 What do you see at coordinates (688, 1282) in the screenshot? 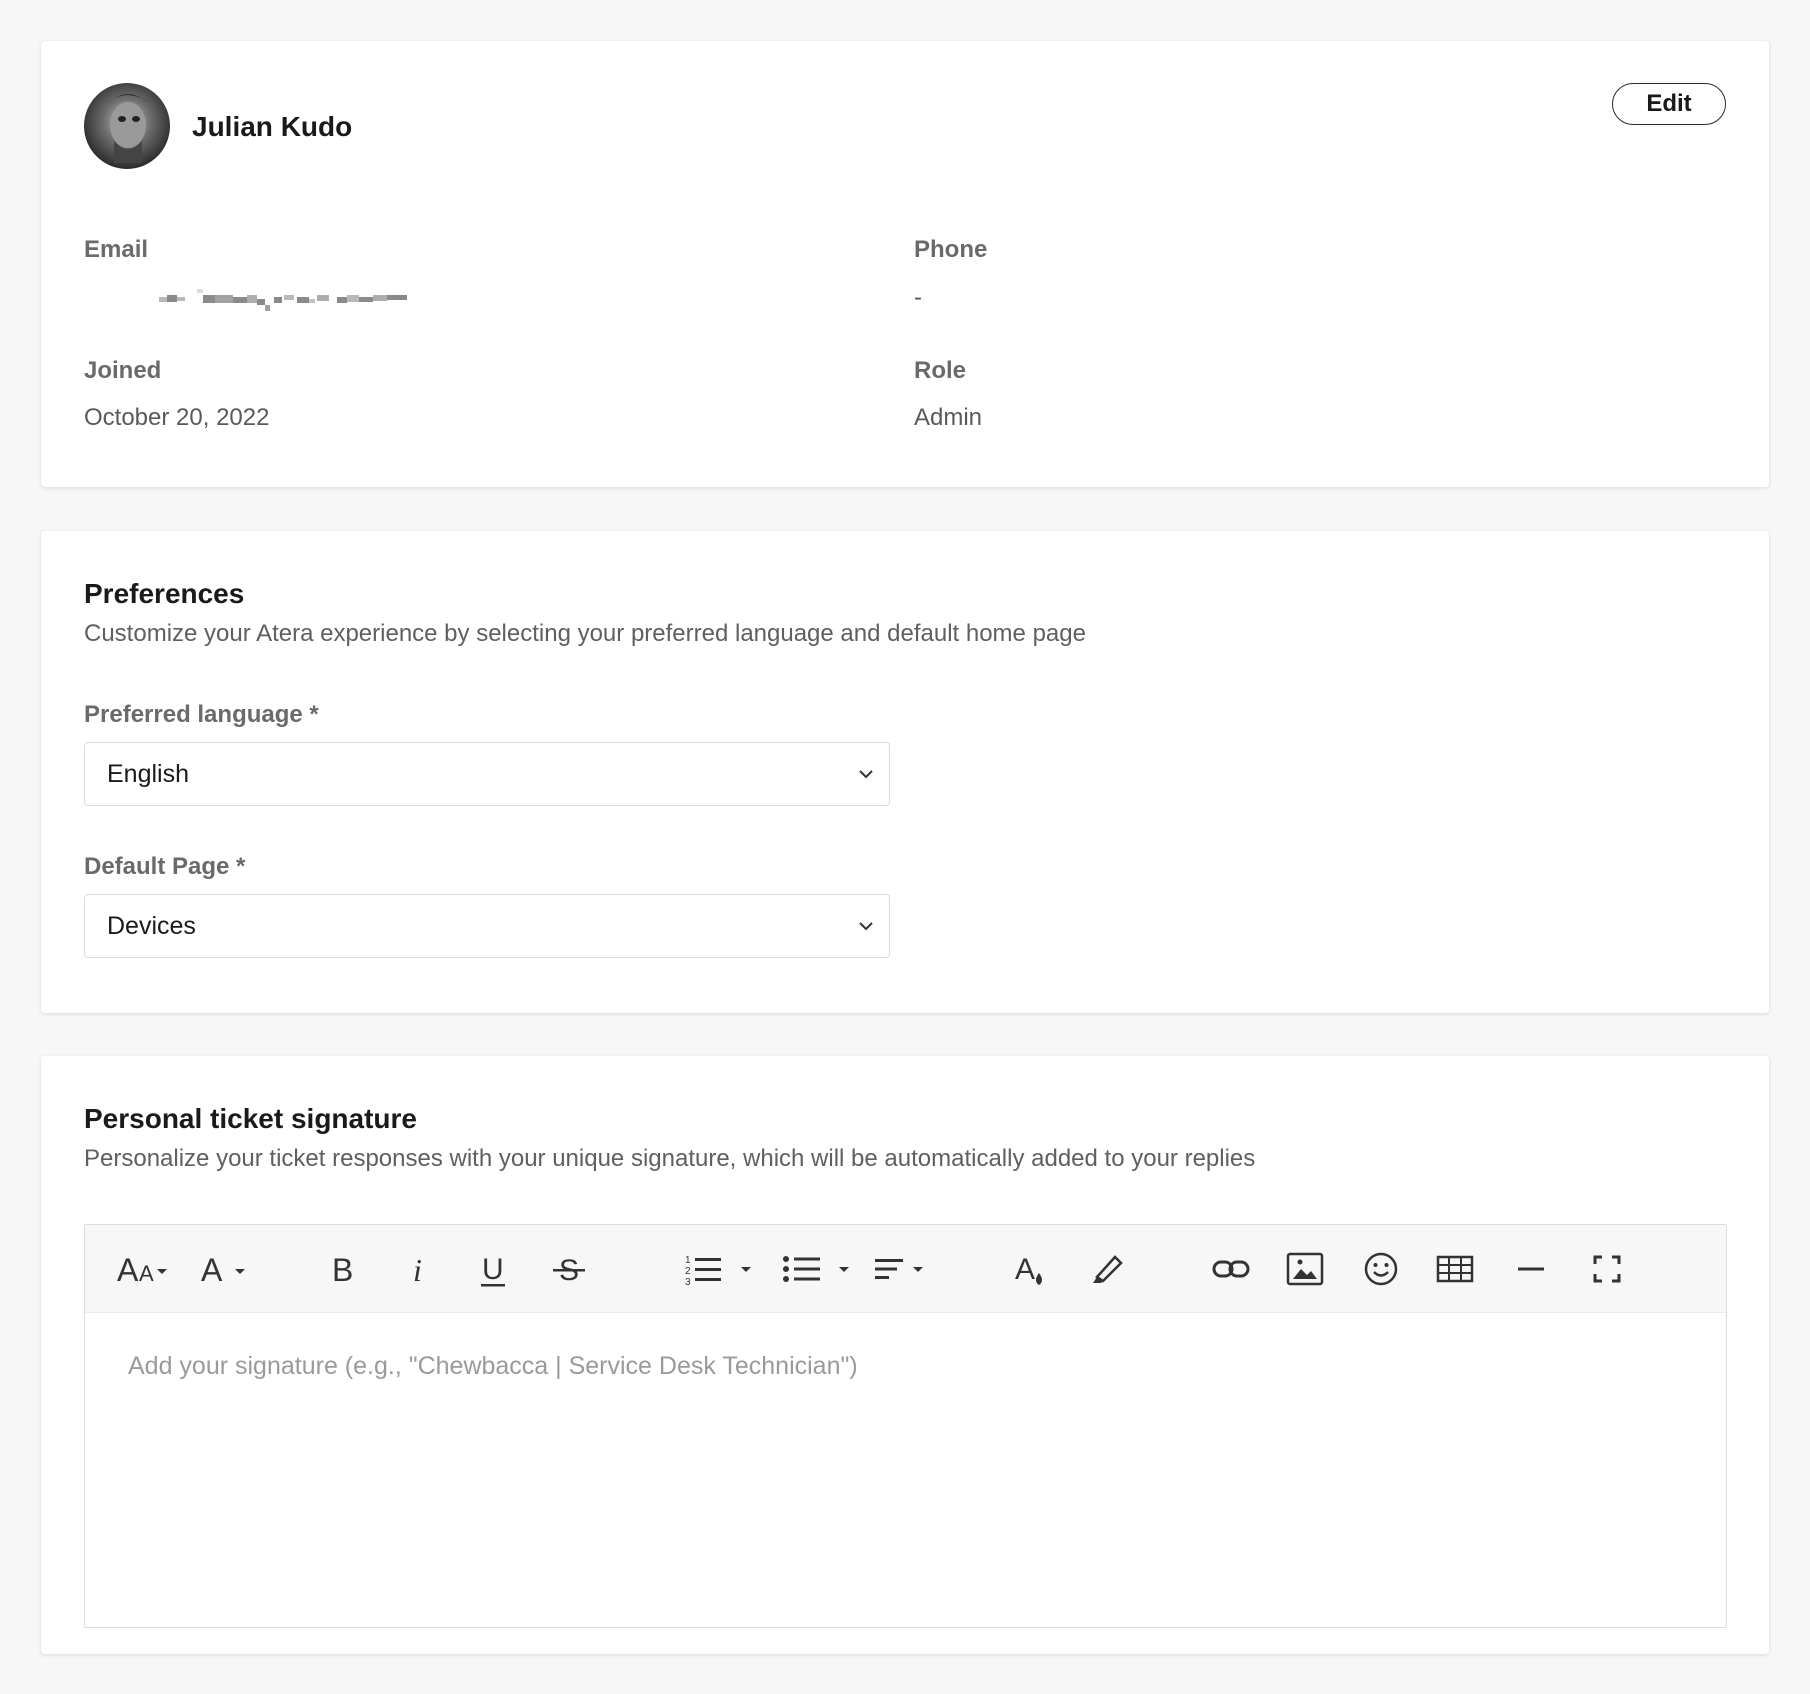
I see `svg-text: 3` at bounding box center [688, 1282].